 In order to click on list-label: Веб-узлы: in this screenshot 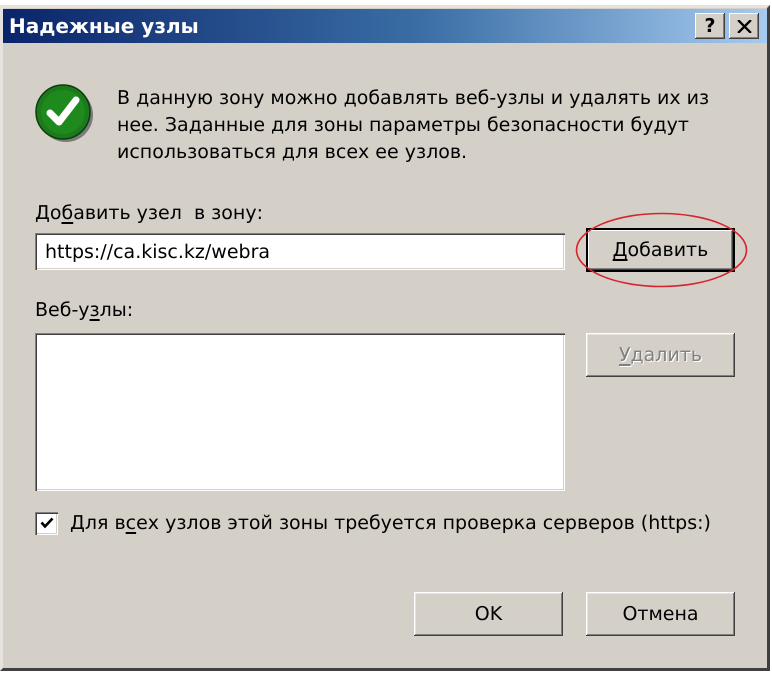, I will do `click(84, 310)`.